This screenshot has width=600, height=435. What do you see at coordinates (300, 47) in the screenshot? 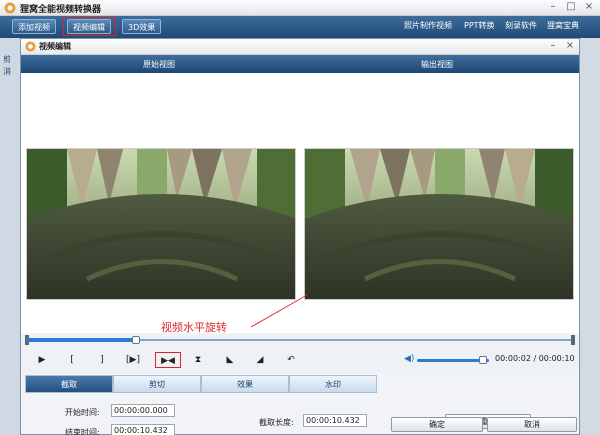
I see `dialog-titlebar: 视频编辑 – ×` at bounding box center [300, 47].